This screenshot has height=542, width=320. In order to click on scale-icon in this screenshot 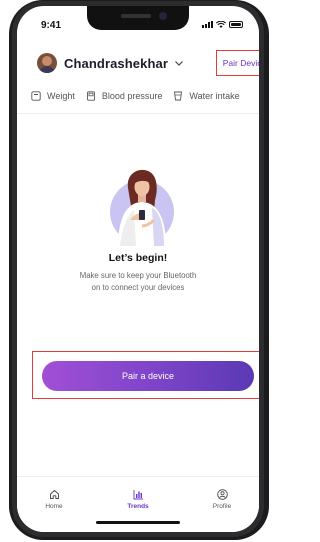, I will do `click(36, 96)`.